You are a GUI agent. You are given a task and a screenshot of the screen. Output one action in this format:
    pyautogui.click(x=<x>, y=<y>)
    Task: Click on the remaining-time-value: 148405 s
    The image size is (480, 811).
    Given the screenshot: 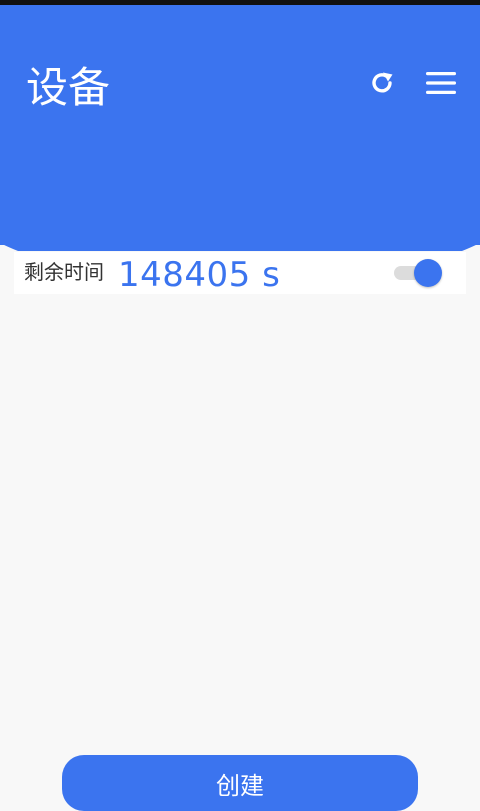 What is the action you would take?
    pyautogui.click(x=199, y=275)
    